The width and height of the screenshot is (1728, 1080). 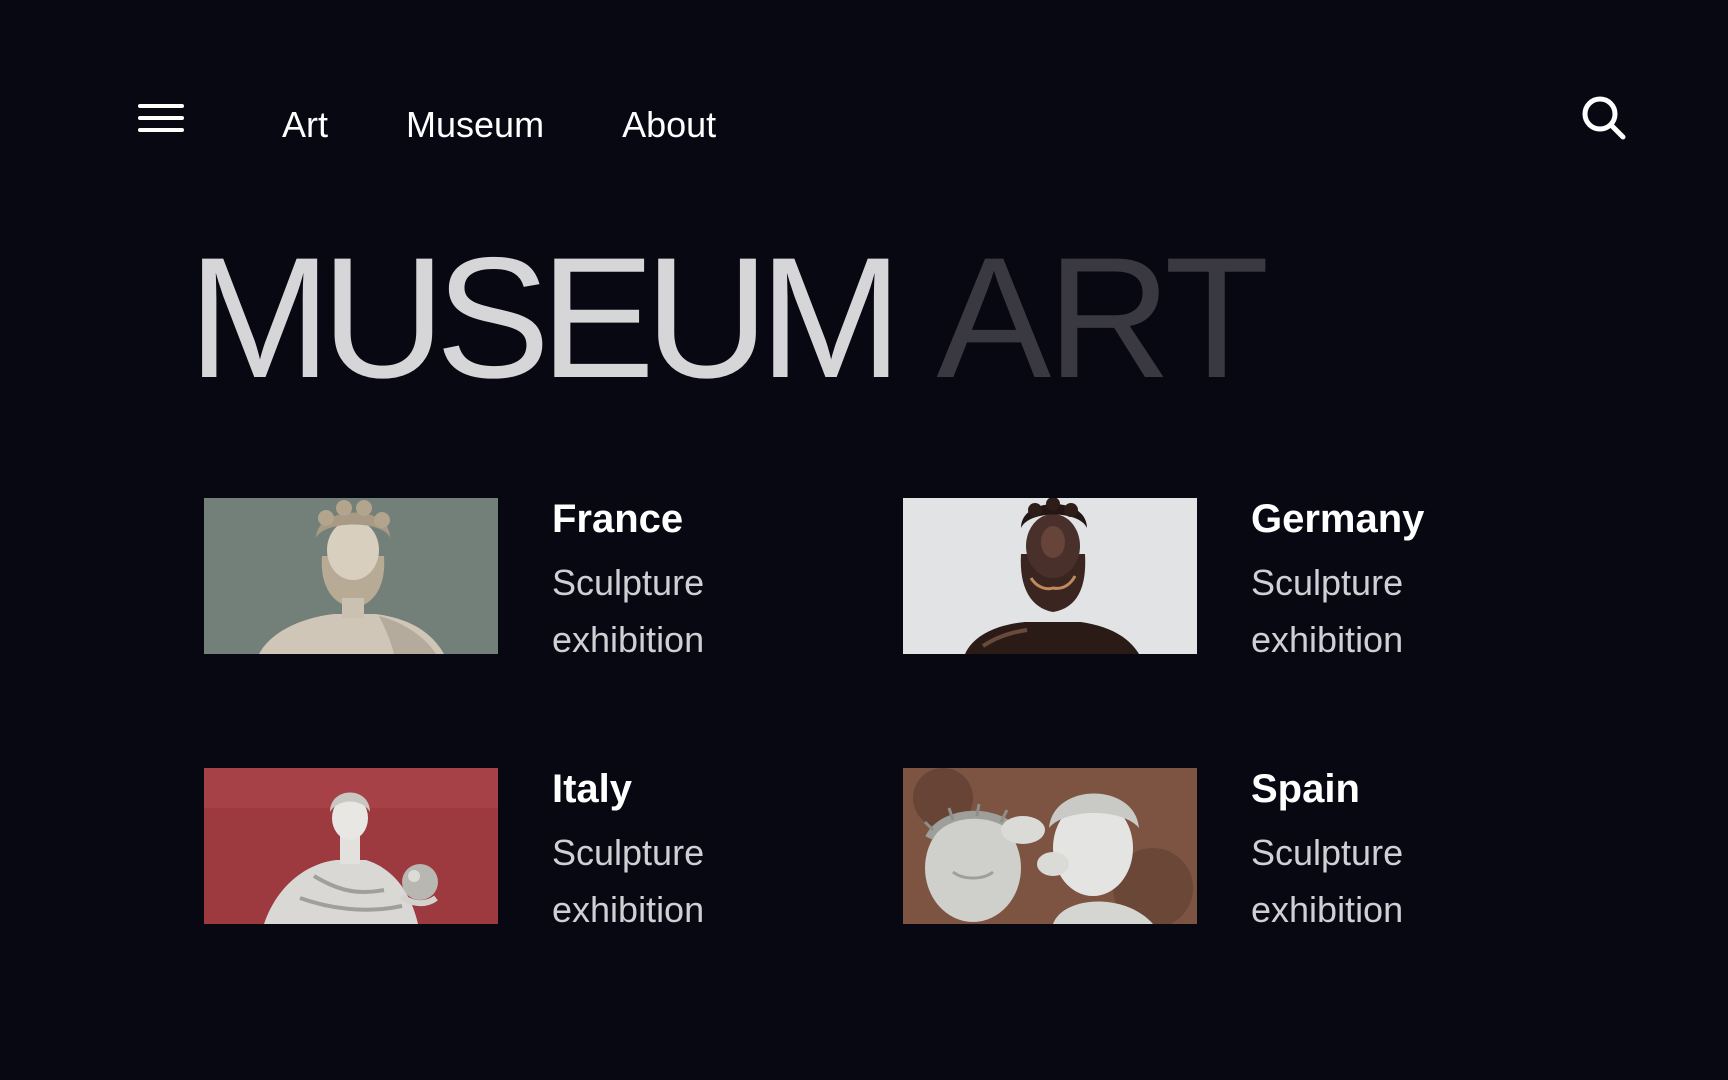 I want to click on hero-title: MUSEUM ART, so click(x=728, y=318).